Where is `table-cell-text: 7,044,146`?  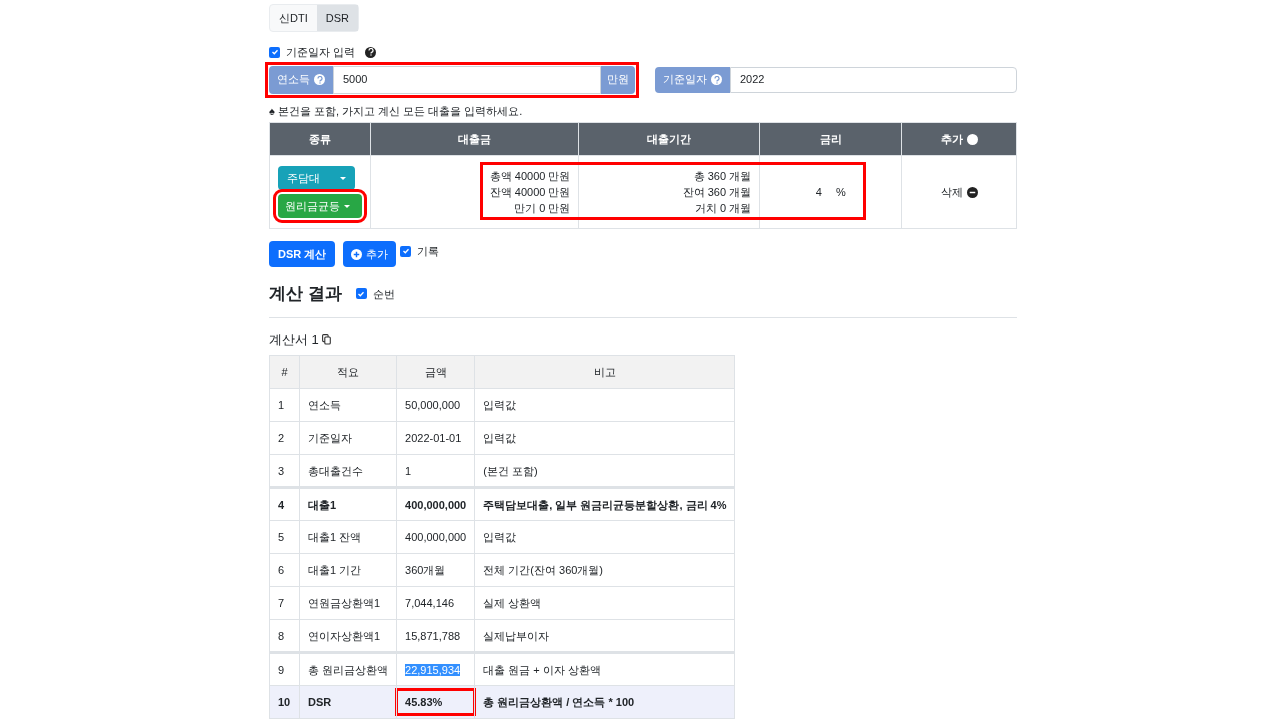 table-cell-text: 7,044,146 is located at coordinates (429, 603).